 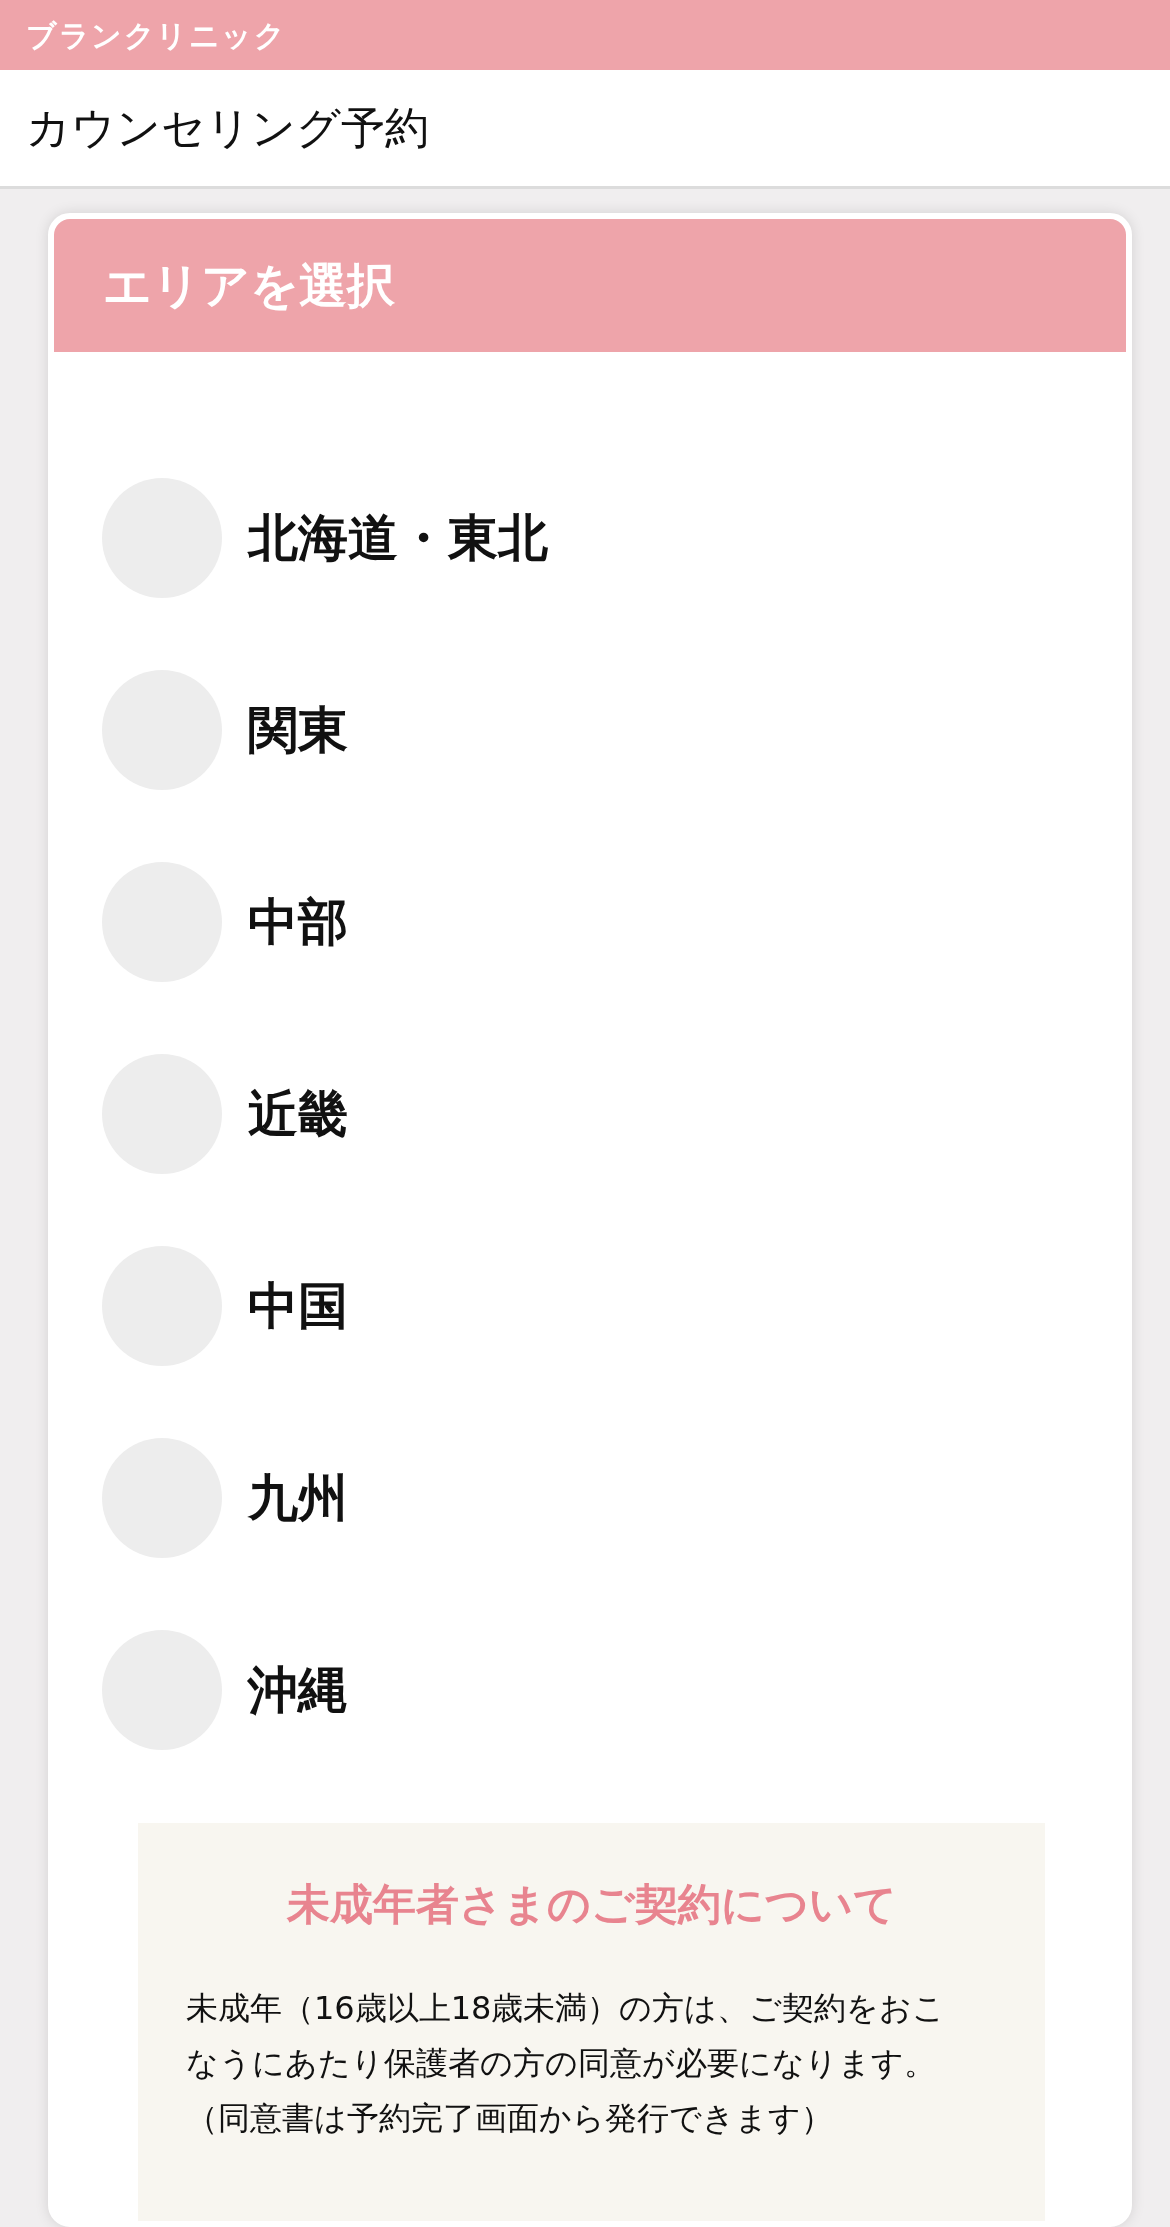 I want to click on notice-text: （同意書は予約完了画面から発行できます）, so click(x=510, y=2118).